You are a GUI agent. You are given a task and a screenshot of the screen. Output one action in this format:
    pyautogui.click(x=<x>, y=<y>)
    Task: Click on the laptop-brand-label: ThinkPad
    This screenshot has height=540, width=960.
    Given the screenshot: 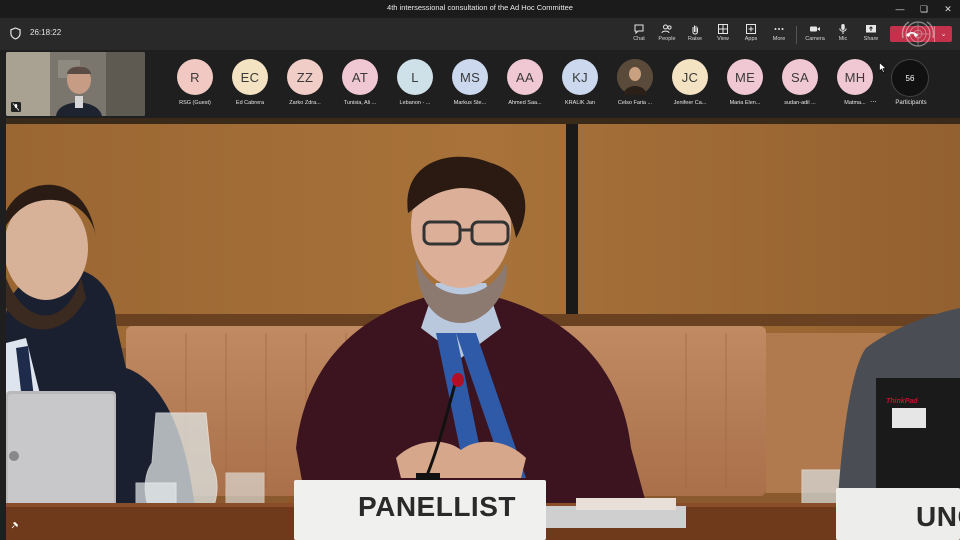 What is the action you would take?
    pyautogui.click(x=902, y=401)
    